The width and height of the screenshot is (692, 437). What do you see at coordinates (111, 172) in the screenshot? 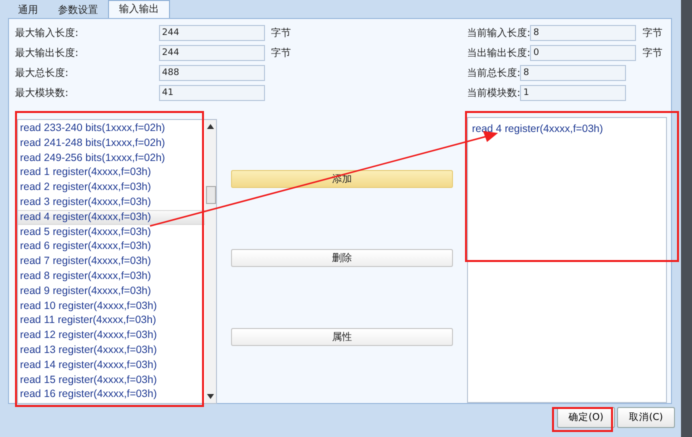
I see `list-item: read 1 register(4xxxx,f=03h)` at bounding box center [111, 172].